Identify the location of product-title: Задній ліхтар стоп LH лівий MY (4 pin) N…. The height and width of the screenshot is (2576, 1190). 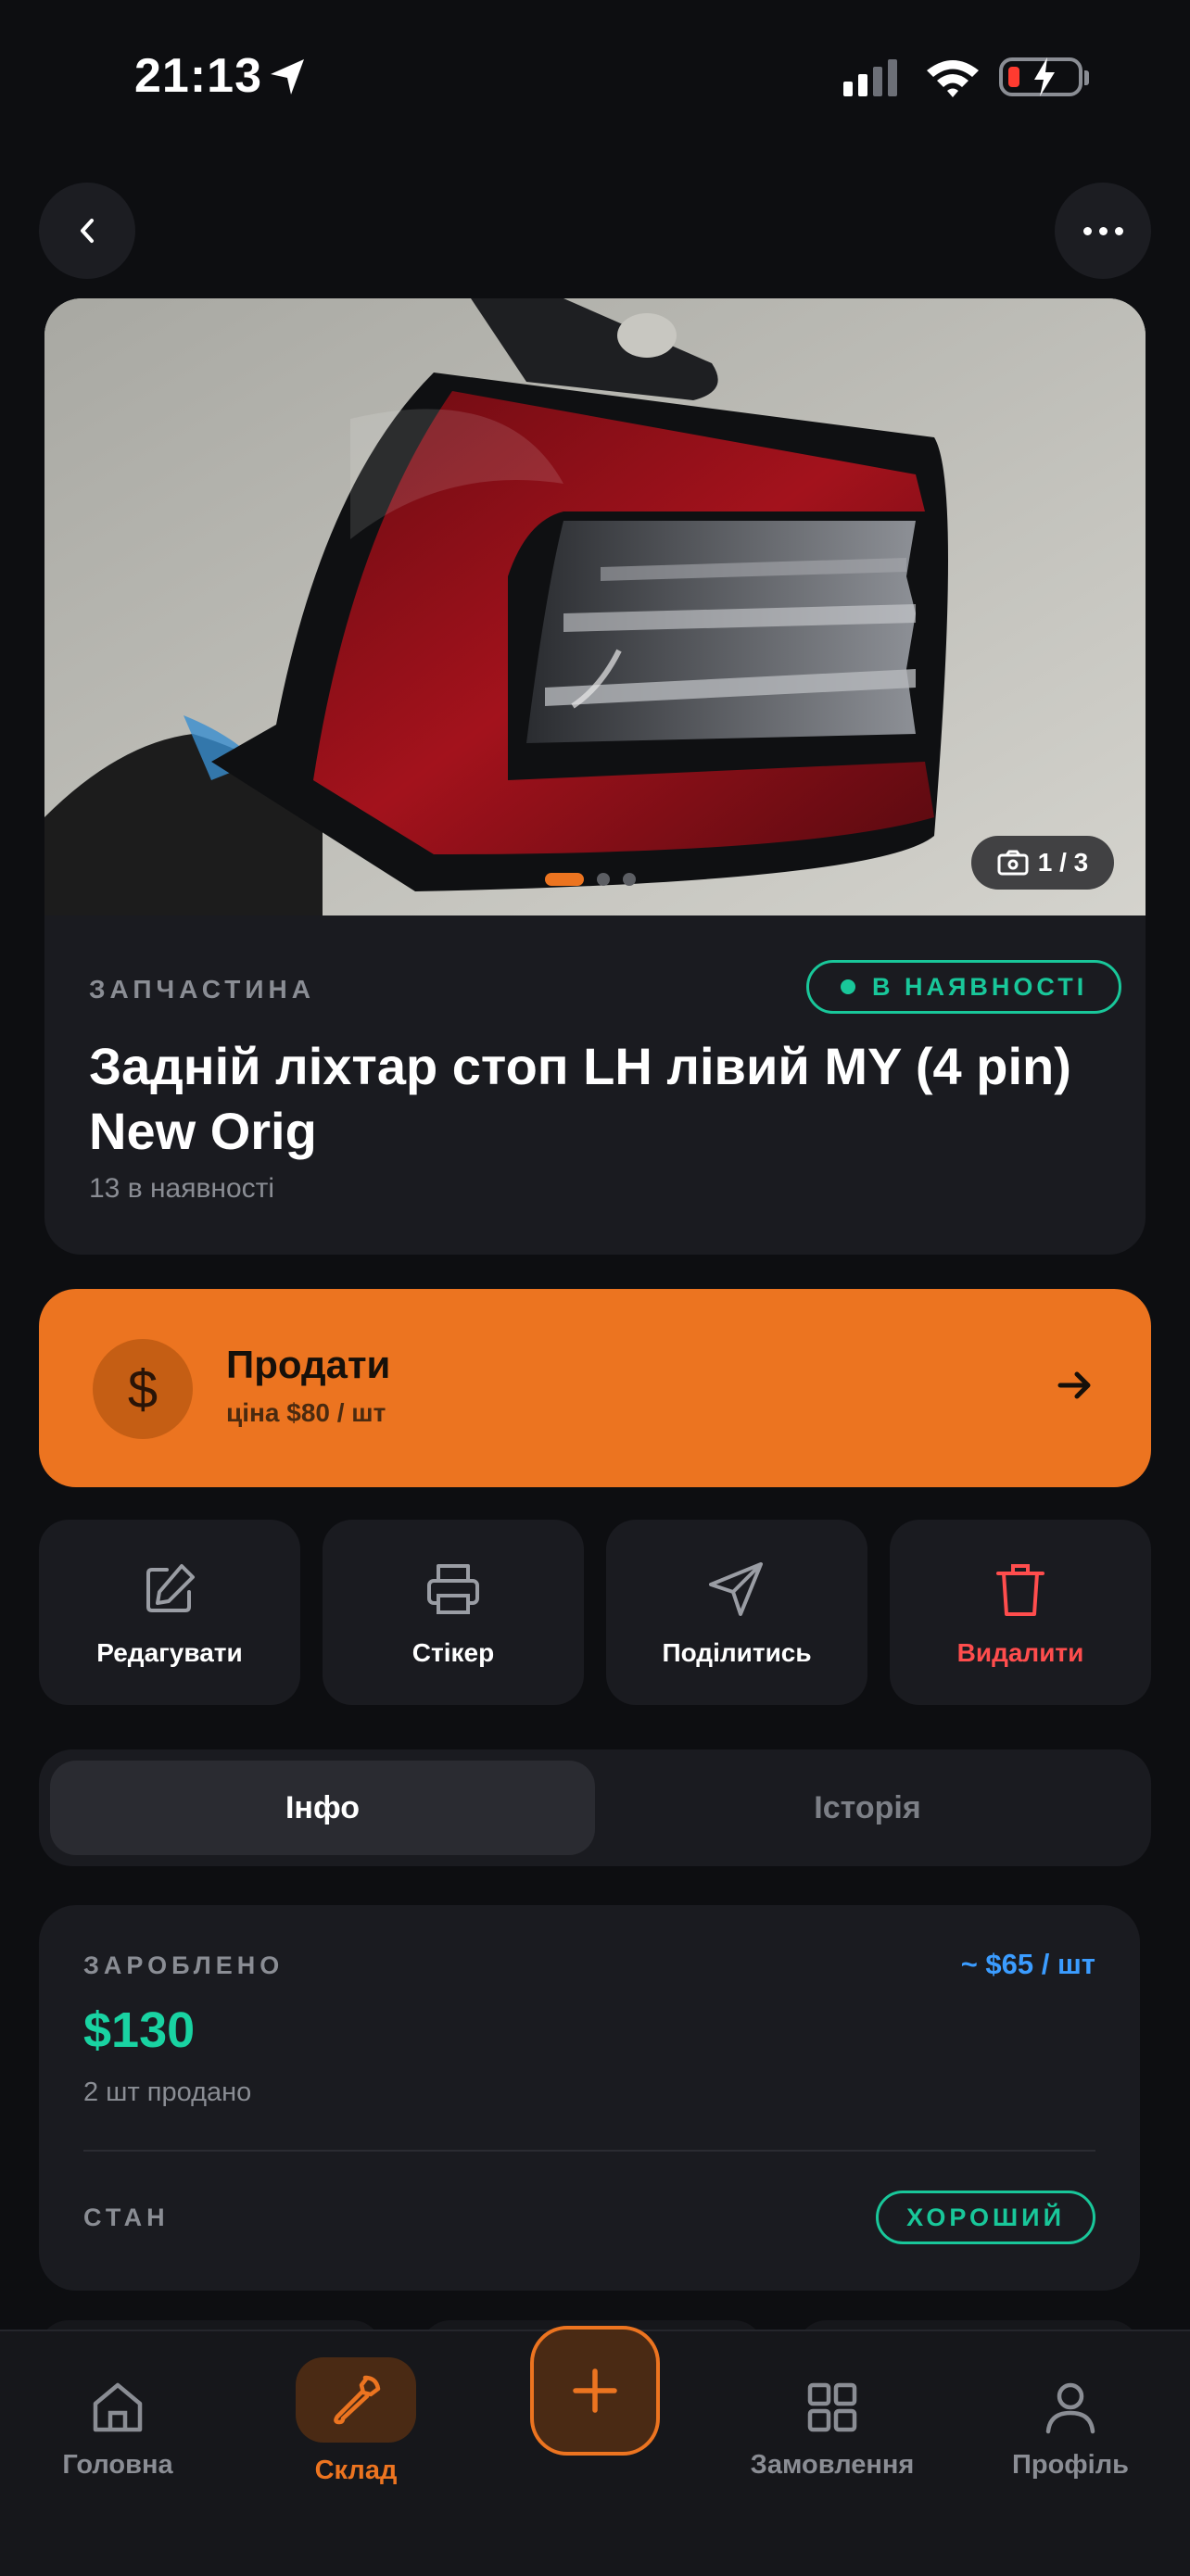
(580, 1098).